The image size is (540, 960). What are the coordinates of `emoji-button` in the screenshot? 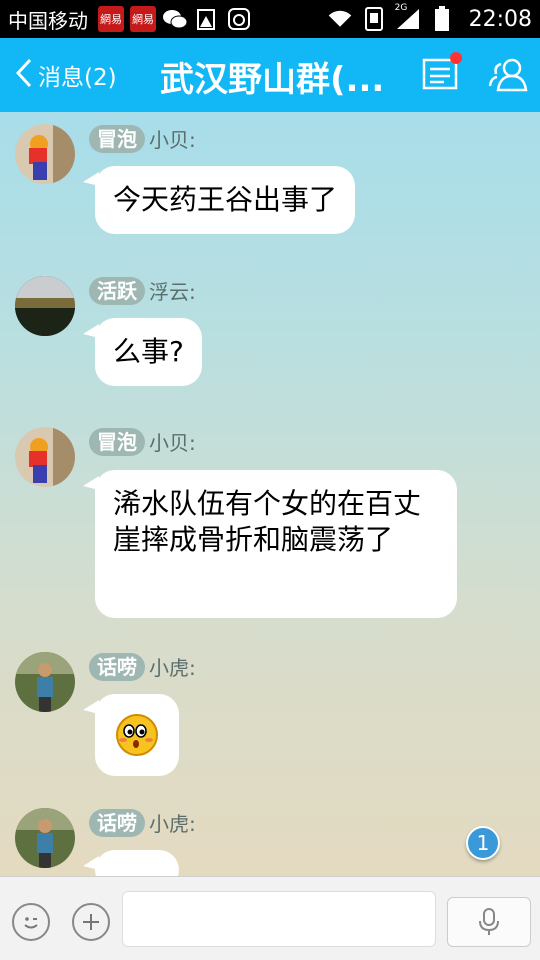 It's located at (31, 922).